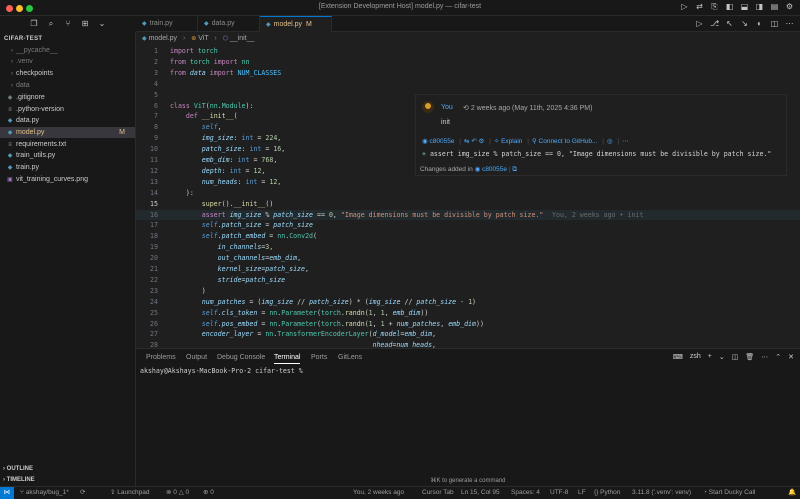  What do you see at coordinates (468, 291) in the screenshot?
I see `code-line: 23 )` at bounding box center [468, 291].